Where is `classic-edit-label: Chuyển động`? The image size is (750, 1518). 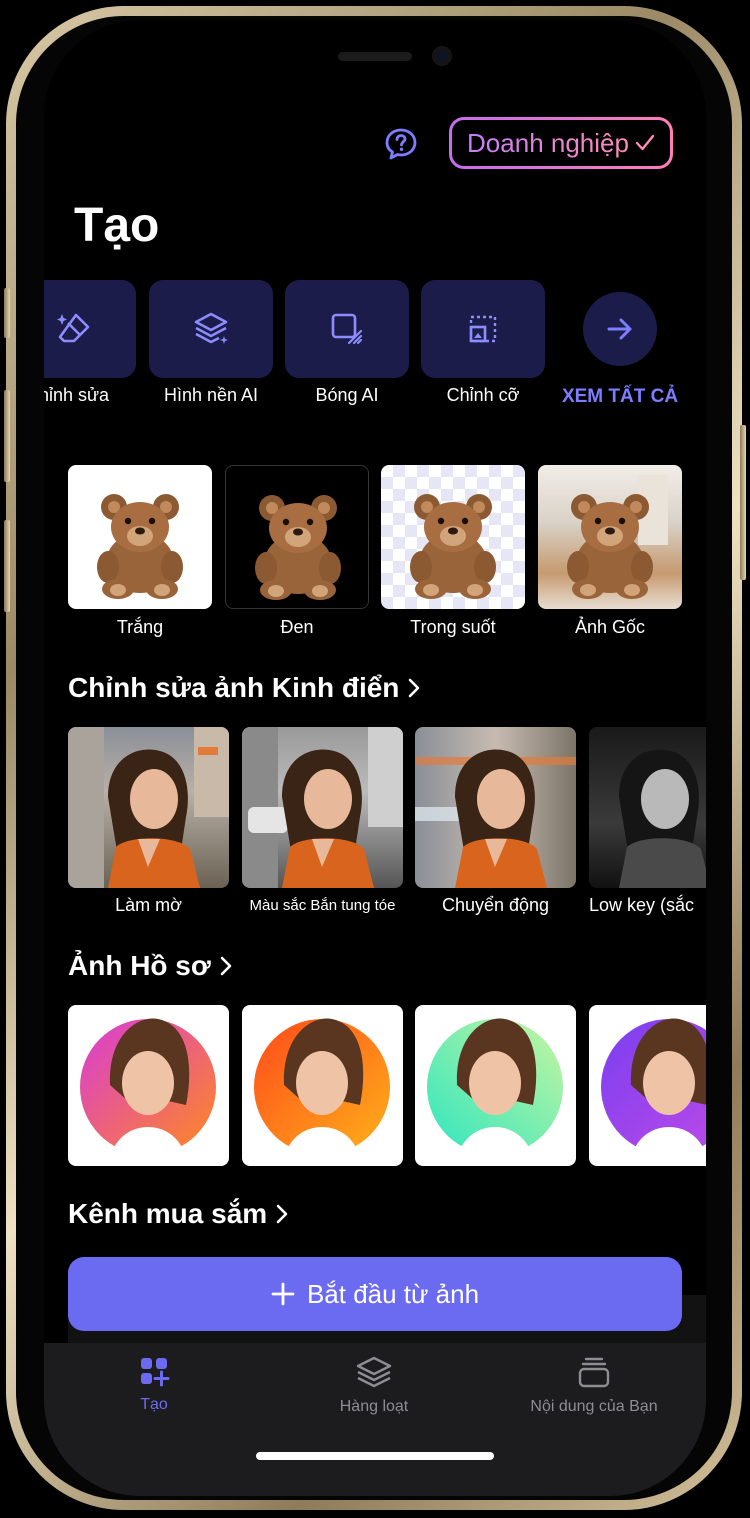 classic-edit-label: Chuyển động is located at coordinates (495, 905).